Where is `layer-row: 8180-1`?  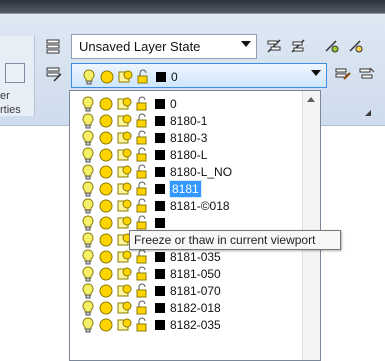
layer-row: 8180-1 is located at coordinates (143, 120).